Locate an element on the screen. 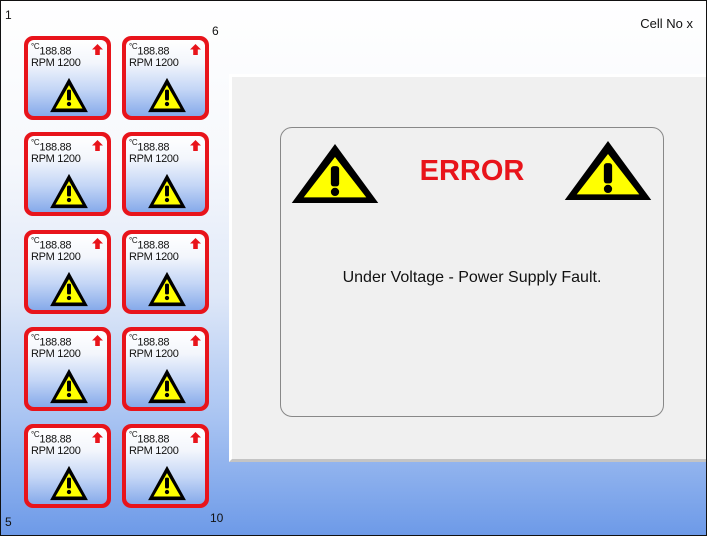 The width and height of the screenshot is (707, 536). corner-label-bottom-right: 10 is located at coordinates (217, 518).